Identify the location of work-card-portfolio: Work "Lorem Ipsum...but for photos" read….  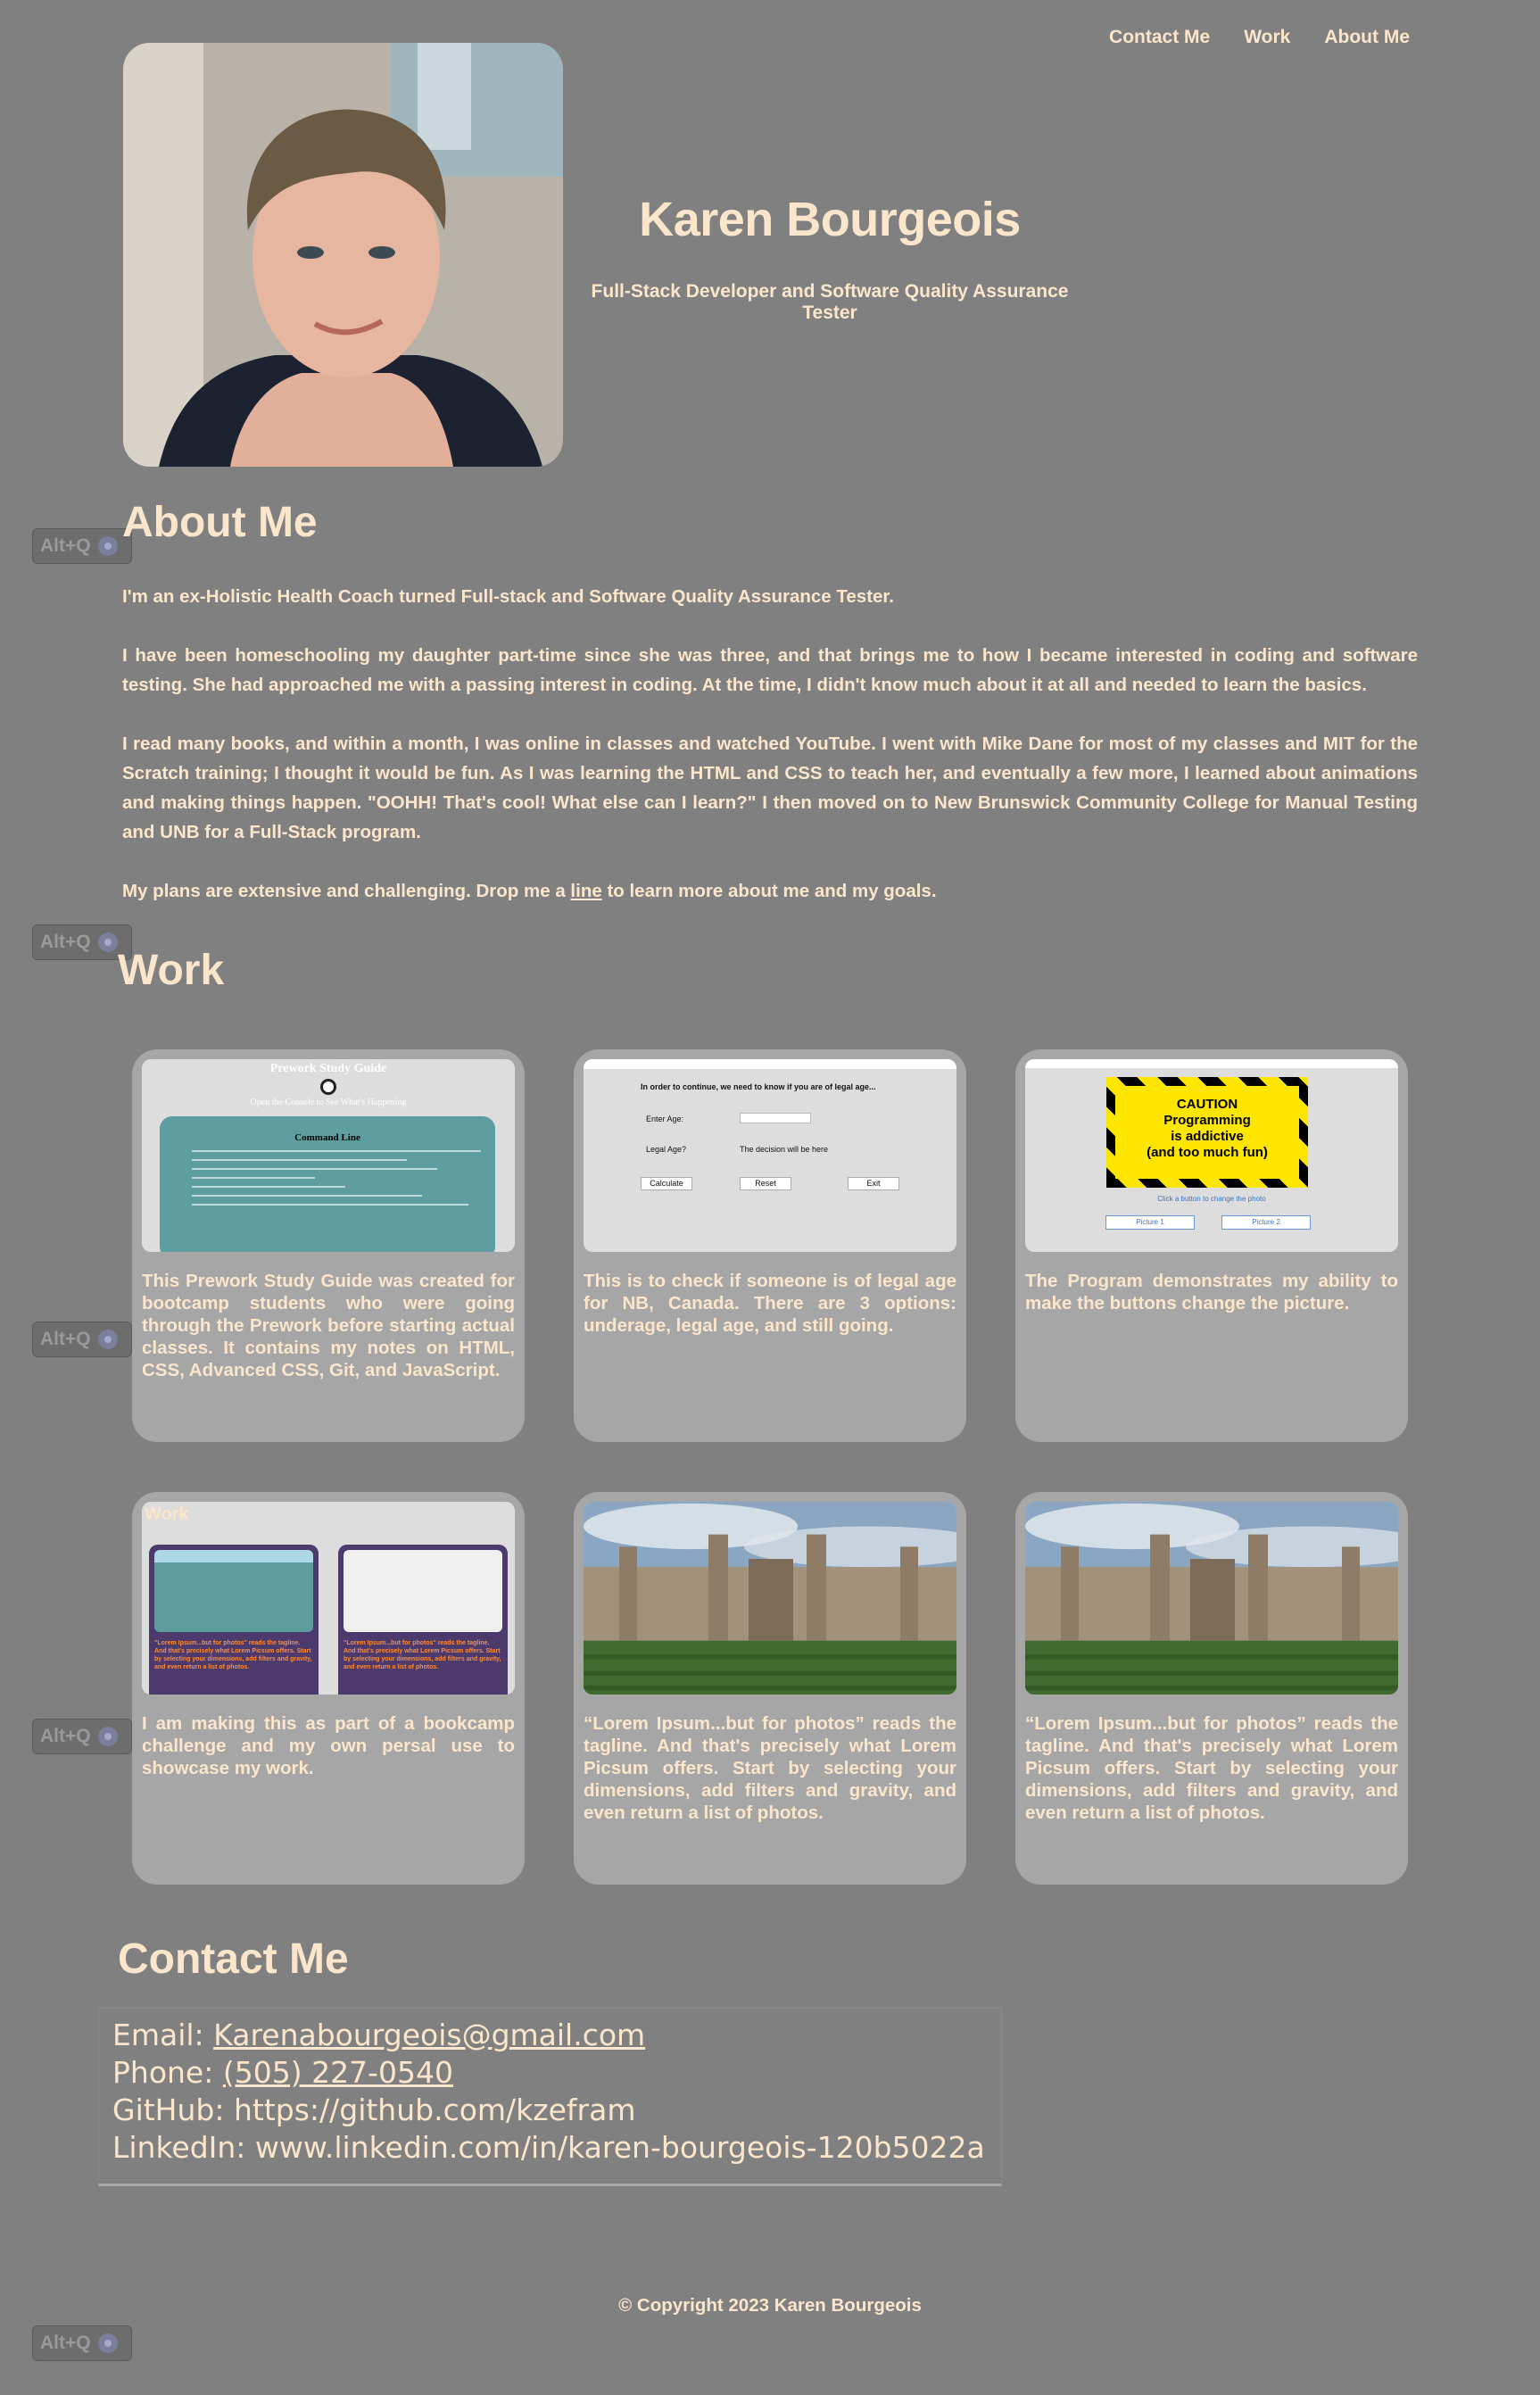
(329, 1688).